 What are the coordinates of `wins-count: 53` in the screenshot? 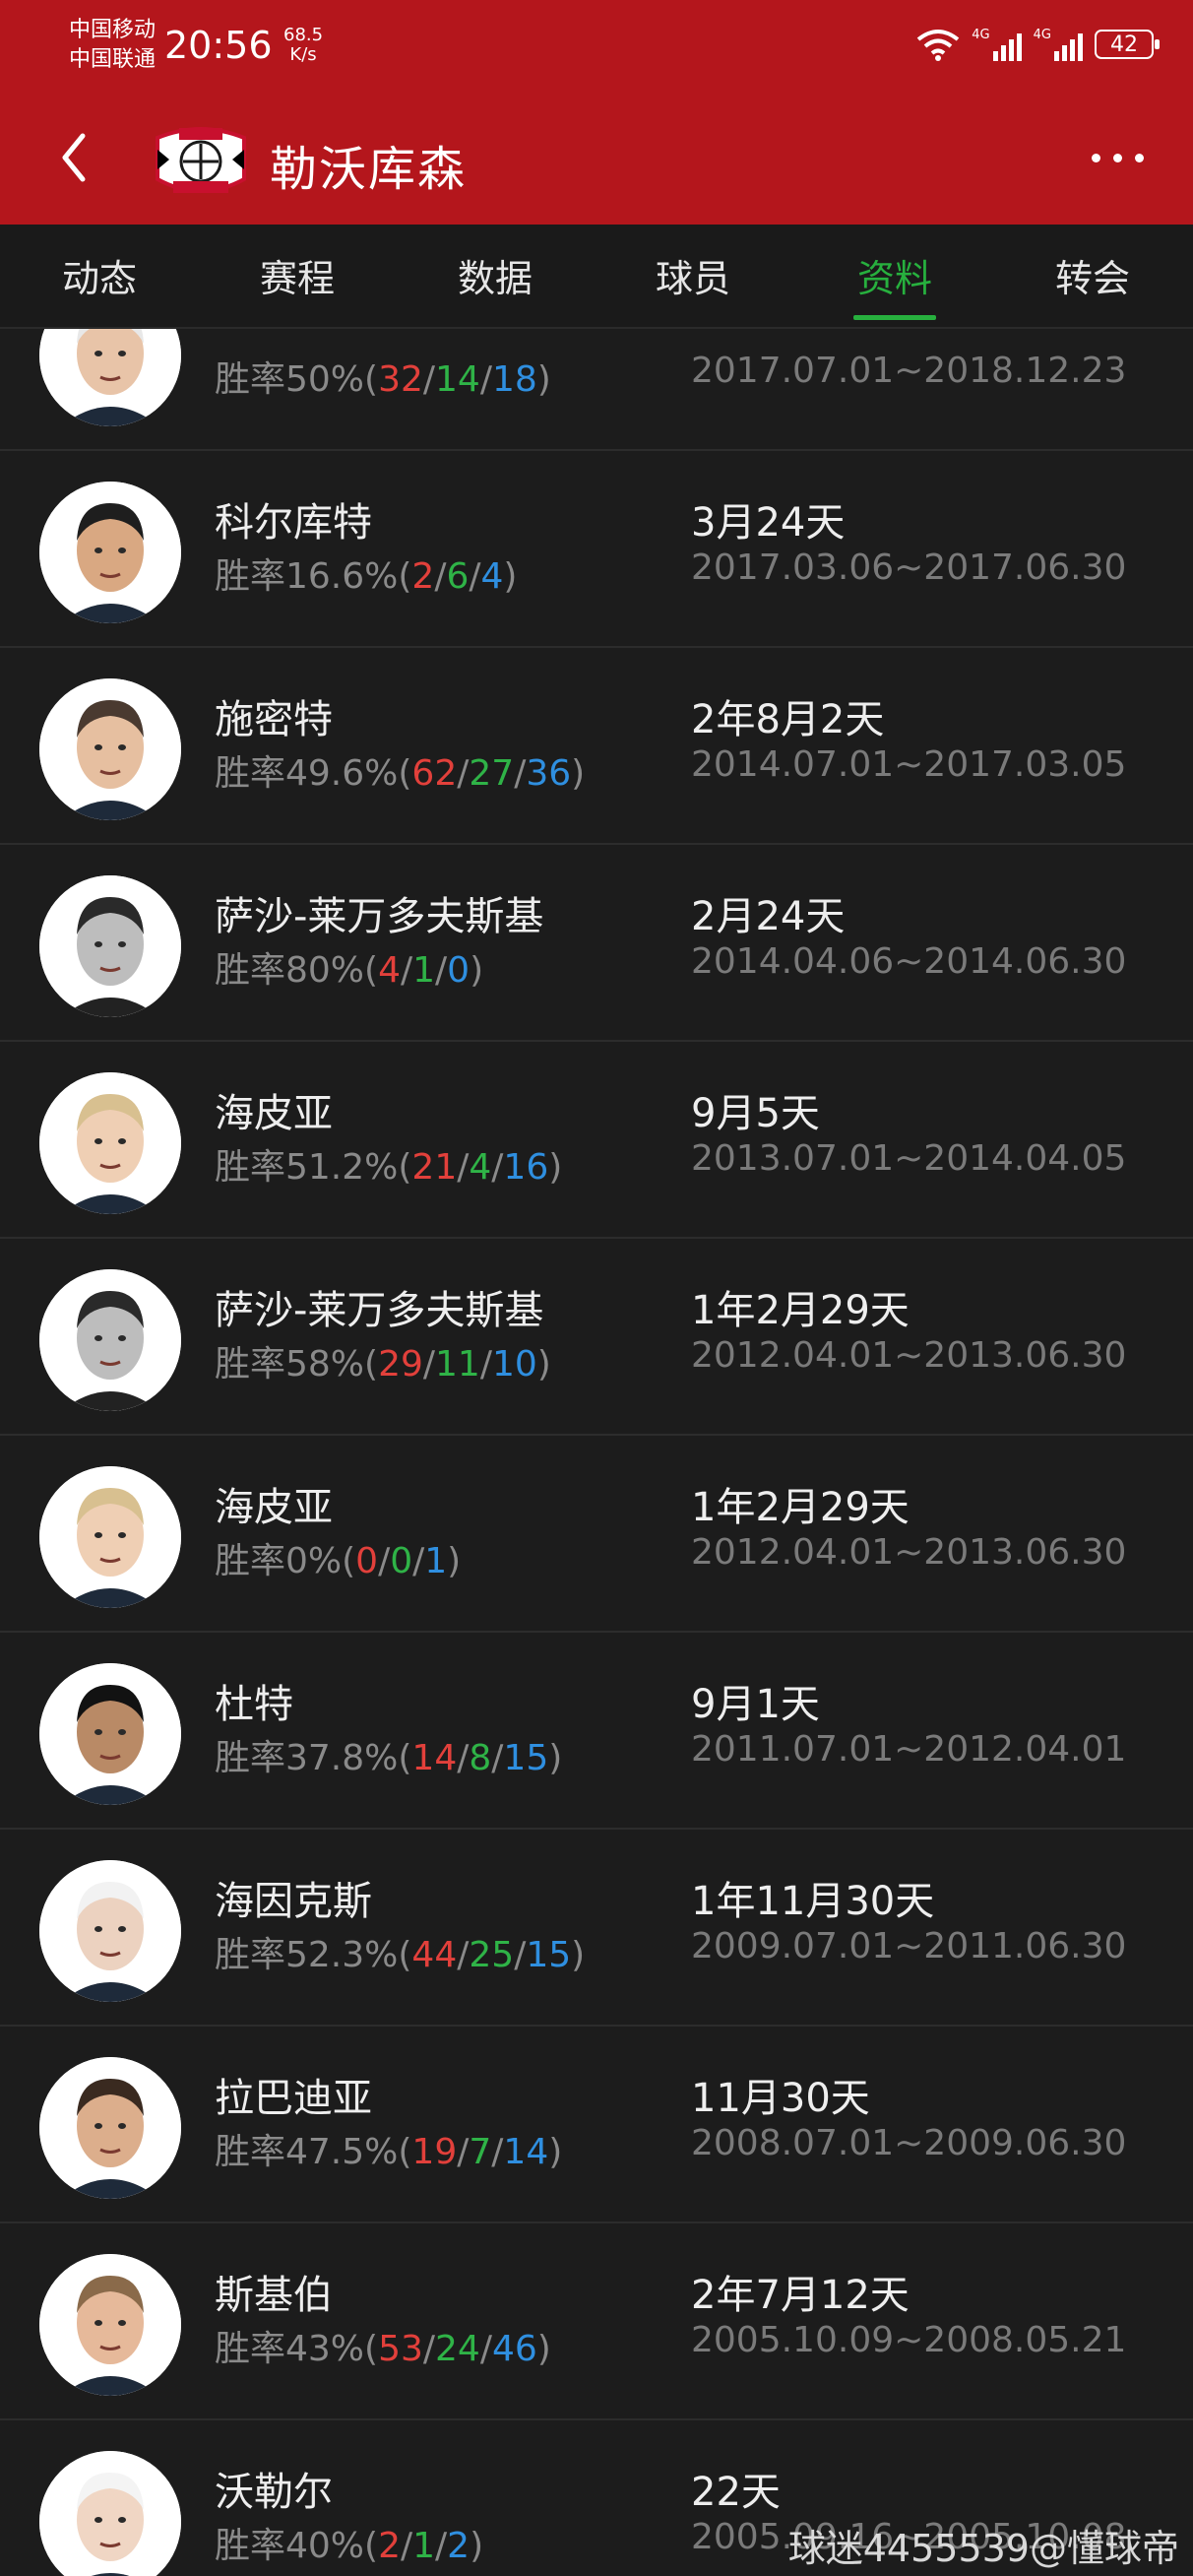 It's located at (400, 2349).